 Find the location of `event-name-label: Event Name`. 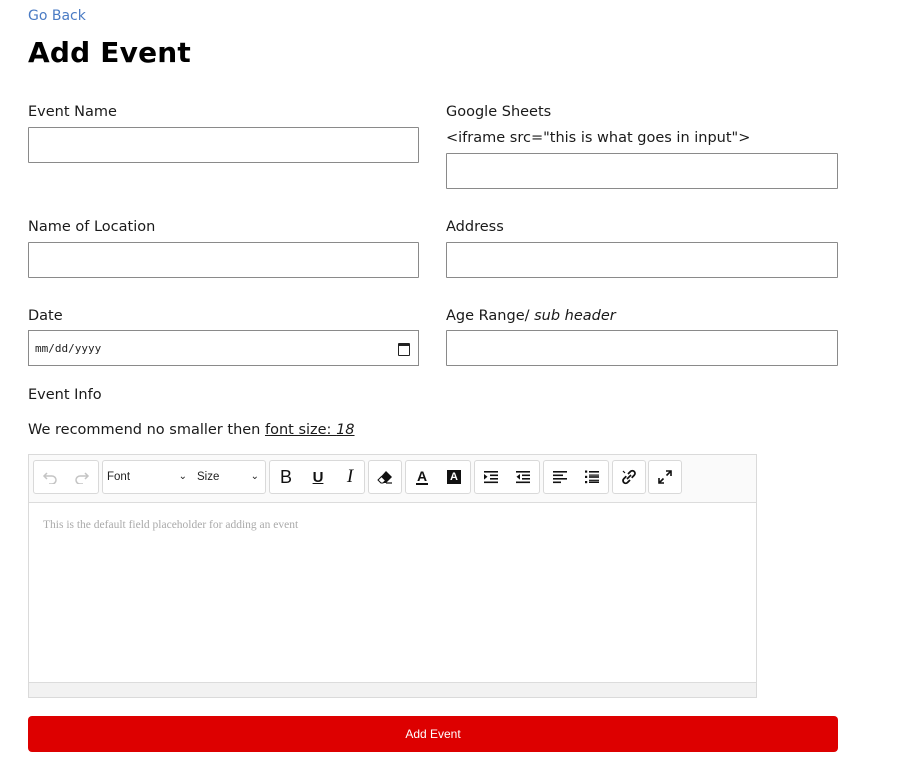

event-name-label: Event Name is located at coordinates (72, 112).